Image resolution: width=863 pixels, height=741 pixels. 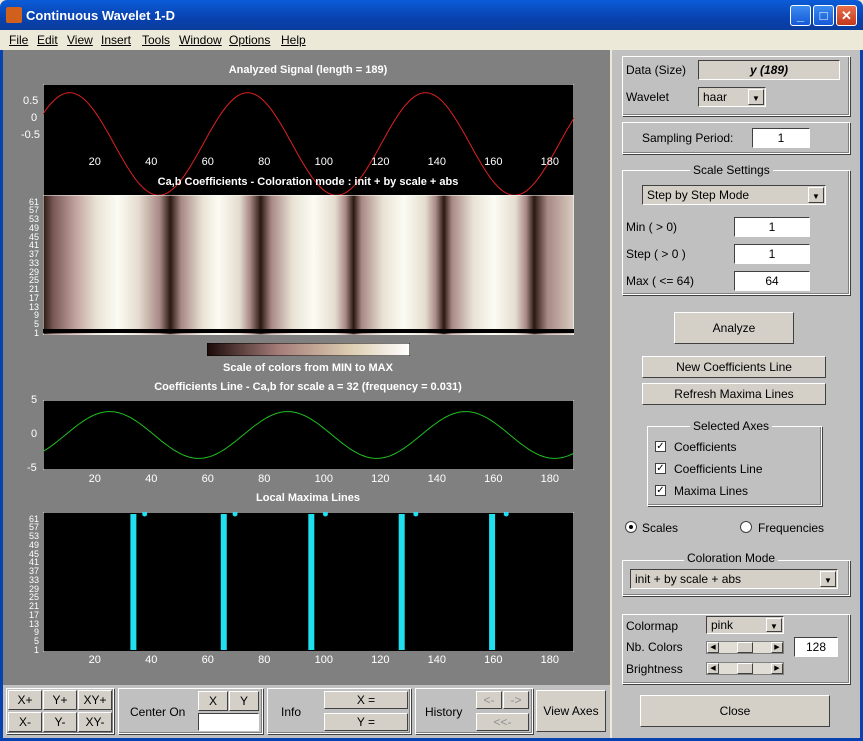 I want to click on center-on-y-button: Y, so click(x=244, y=701).